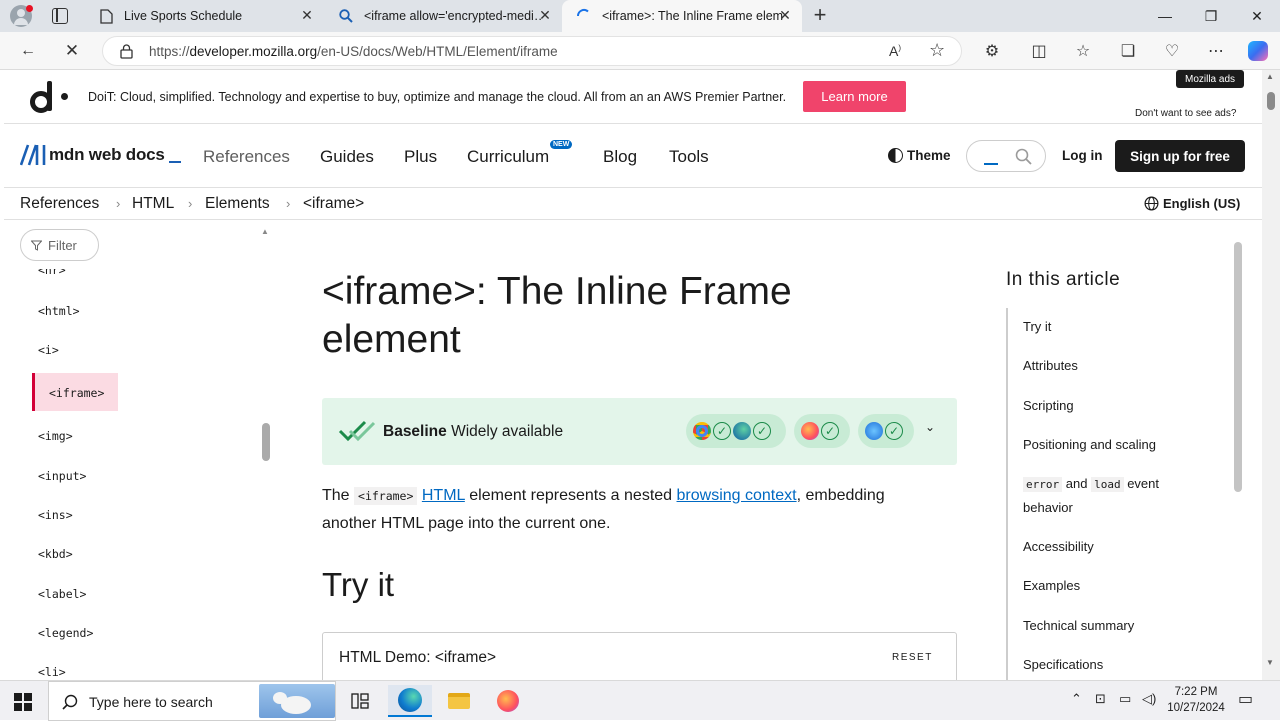 Image resolution: width=1280 pixels, height=721 pixels. What do you see at coordinates (52, 273) in the screenshot?
I see `sidebar-item-hr: <hr>` at bounding box center [52, 273].